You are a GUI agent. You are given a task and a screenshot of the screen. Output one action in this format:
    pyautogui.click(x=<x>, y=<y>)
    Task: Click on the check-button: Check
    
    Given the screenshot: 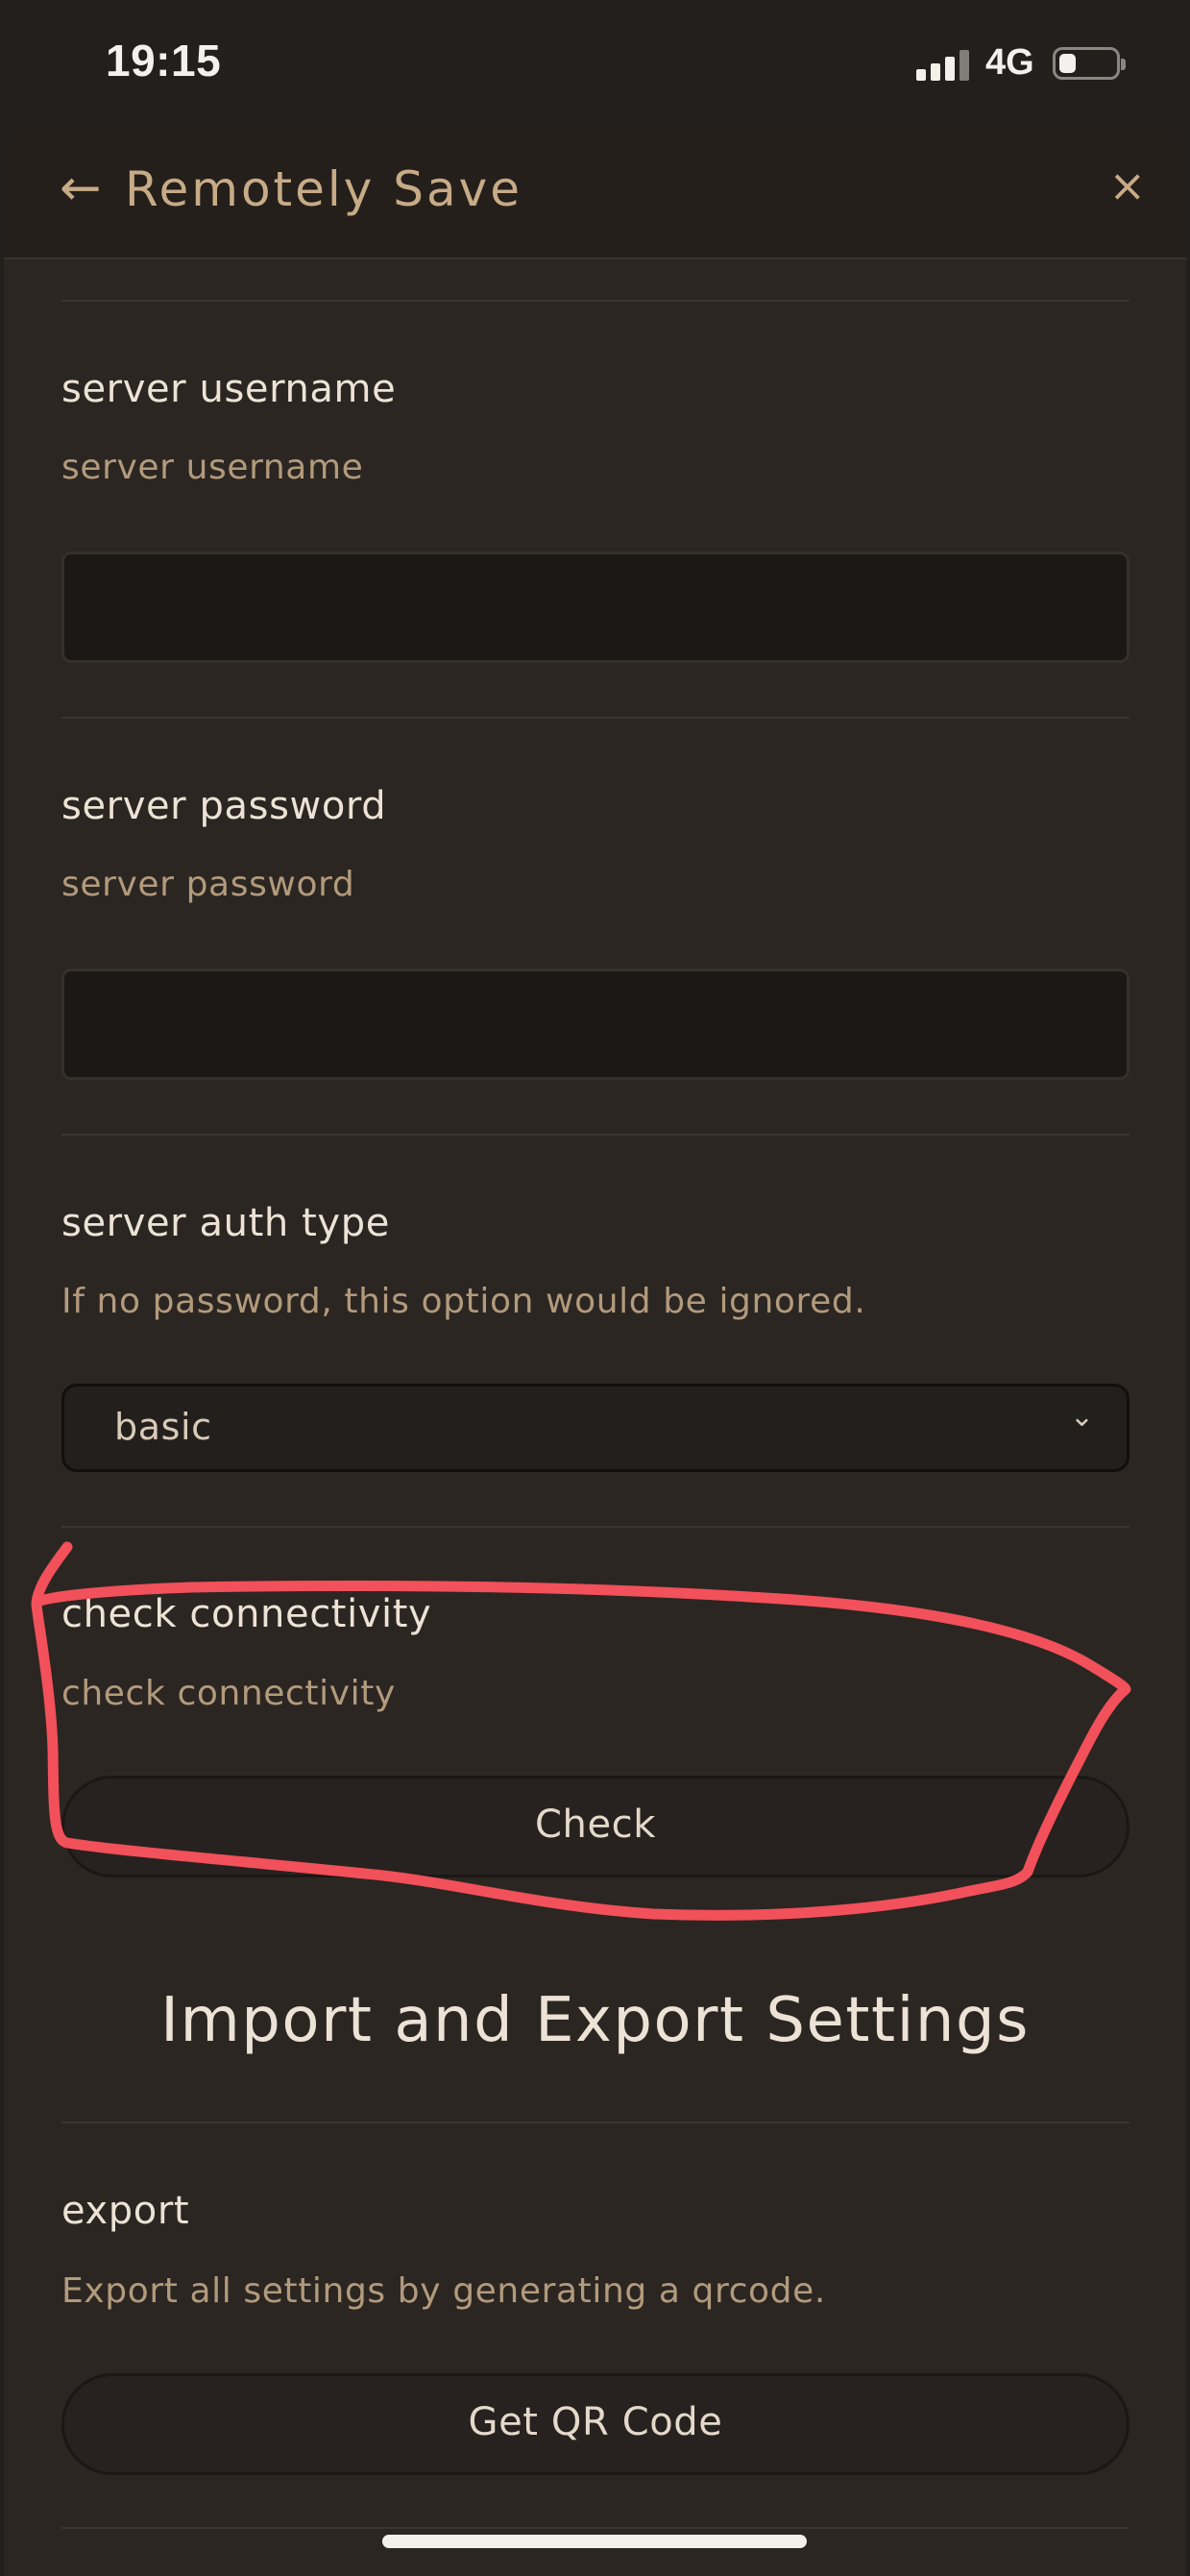 What is the action you would take?
    pyautogui.click(x=595, y=1826)
    